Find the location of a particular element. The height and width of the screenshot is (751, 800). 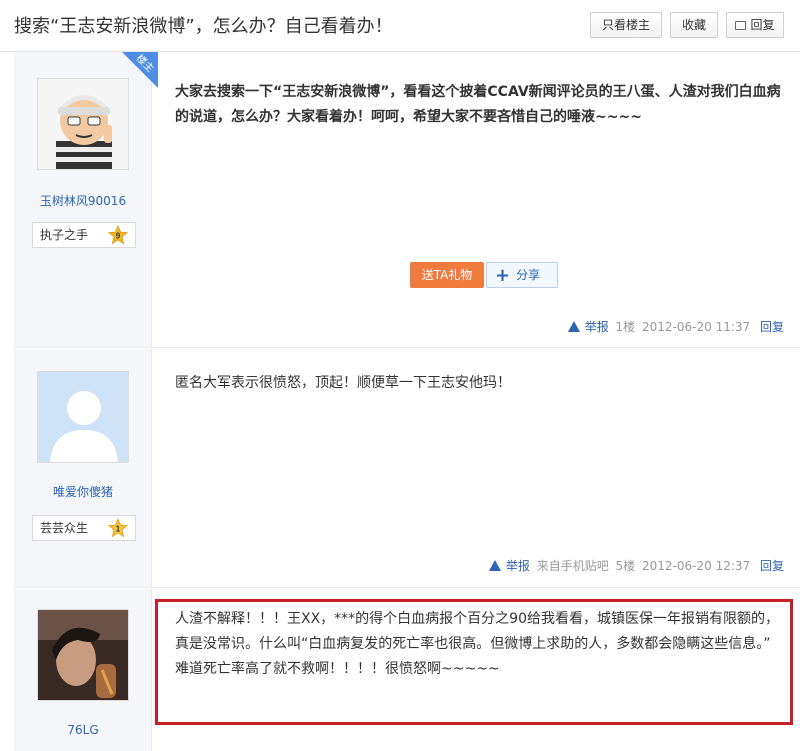

default-avatar-image is located at coordinates (83, 417).